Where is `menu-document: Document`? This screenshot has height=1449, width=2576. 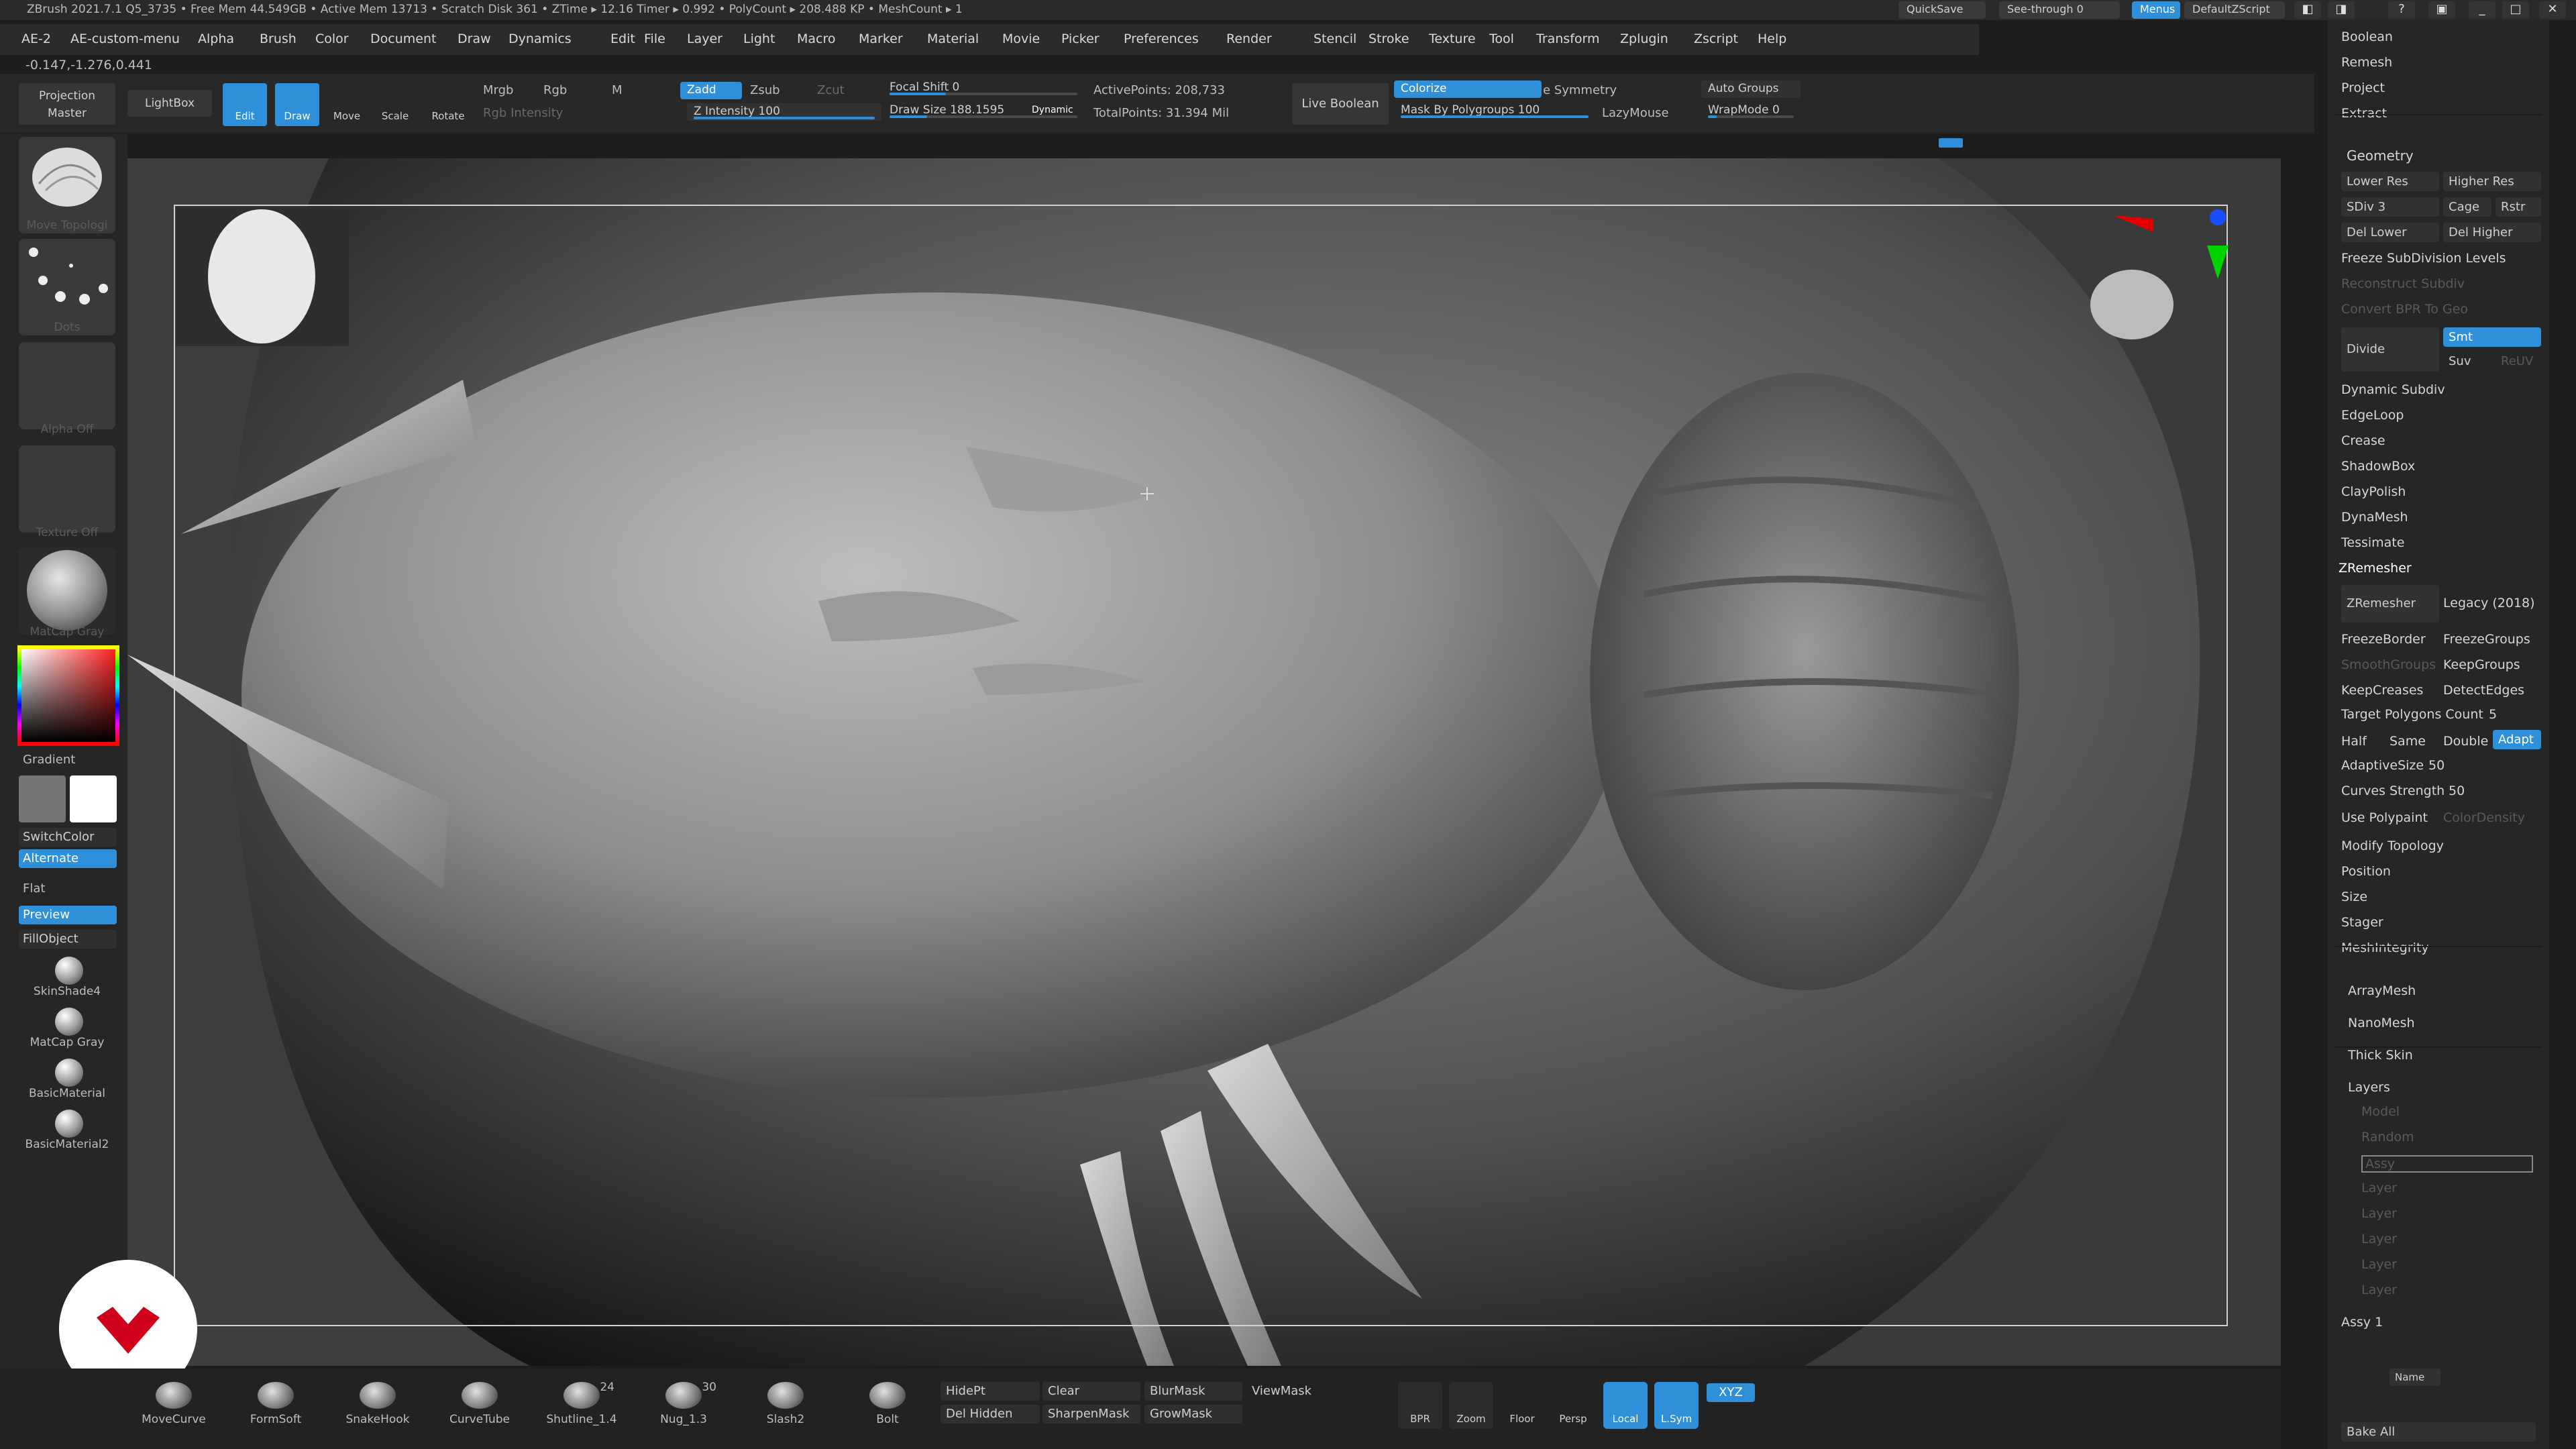 menu-document: Document is located at coordinates (403, 39).